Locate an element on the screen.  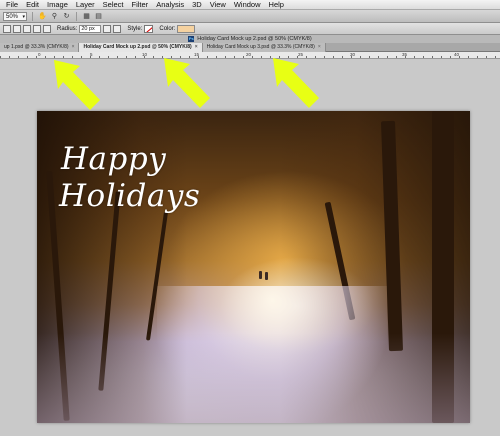
add-selection-button is located at coordinates (27, 28).